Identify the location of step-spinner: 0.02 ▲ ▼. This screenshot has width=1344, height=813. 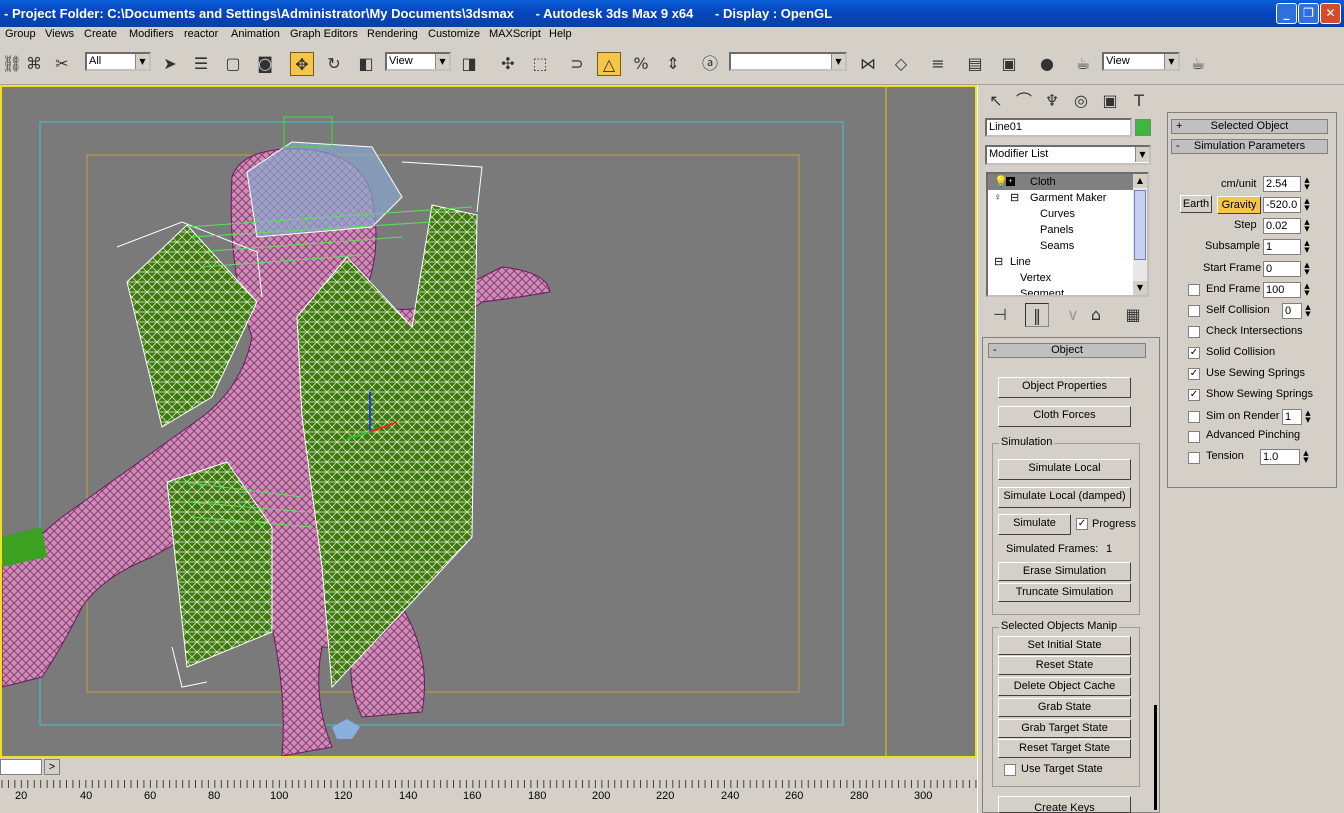
(1286, 226).